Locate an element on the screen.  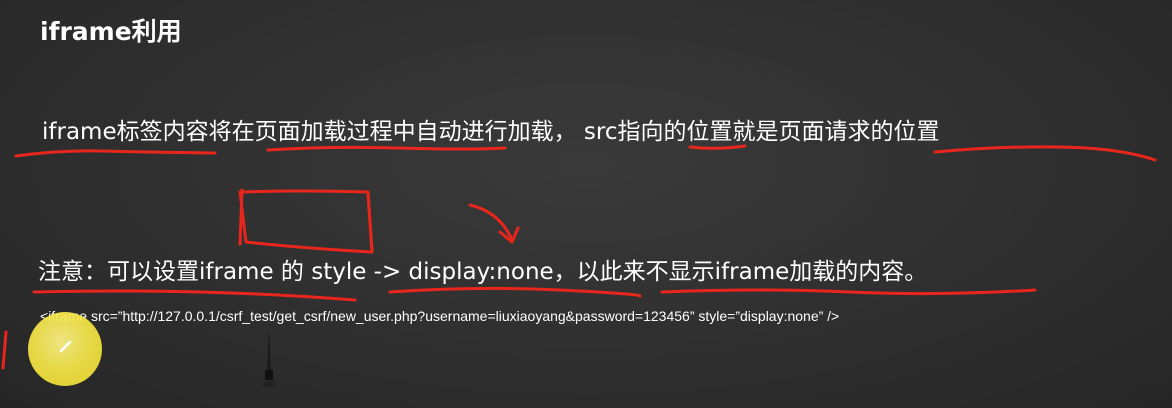
box-stroke-left is located at coordinates (241, 217).